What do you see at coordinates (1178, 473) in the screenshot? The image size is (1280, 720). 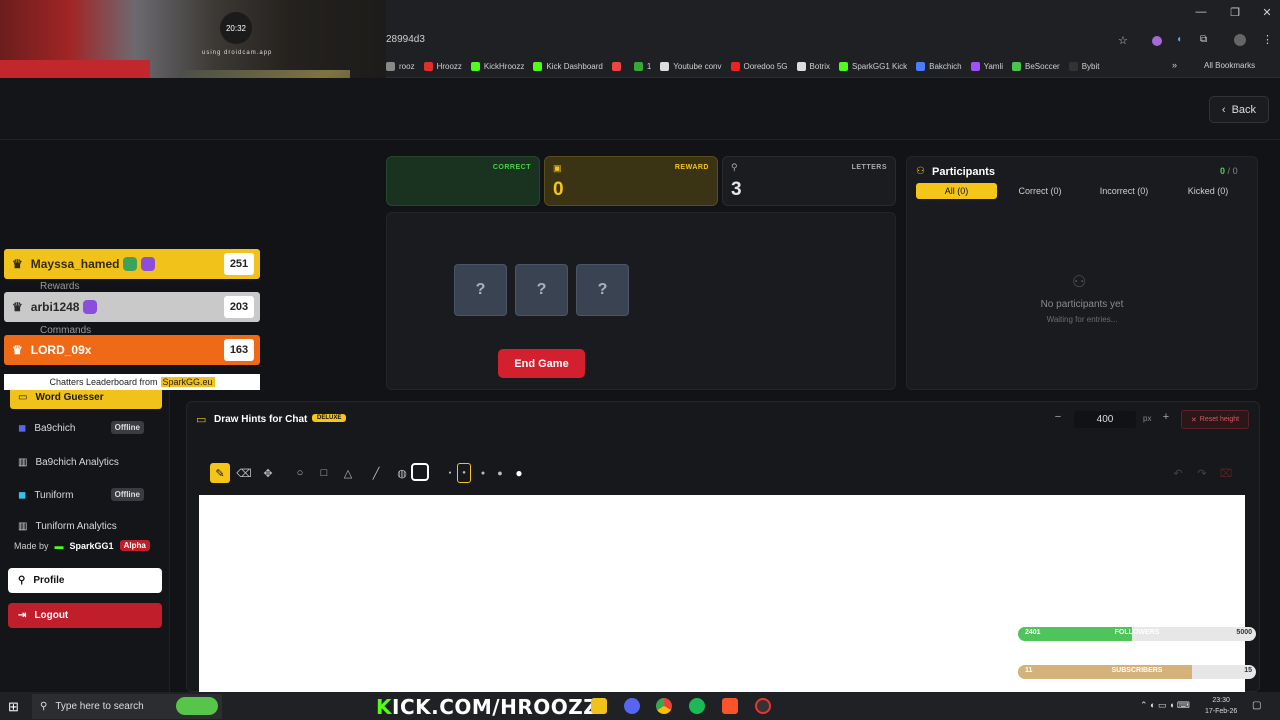 I see `undo-icon: ↶` at bounding box center [1178, 473].